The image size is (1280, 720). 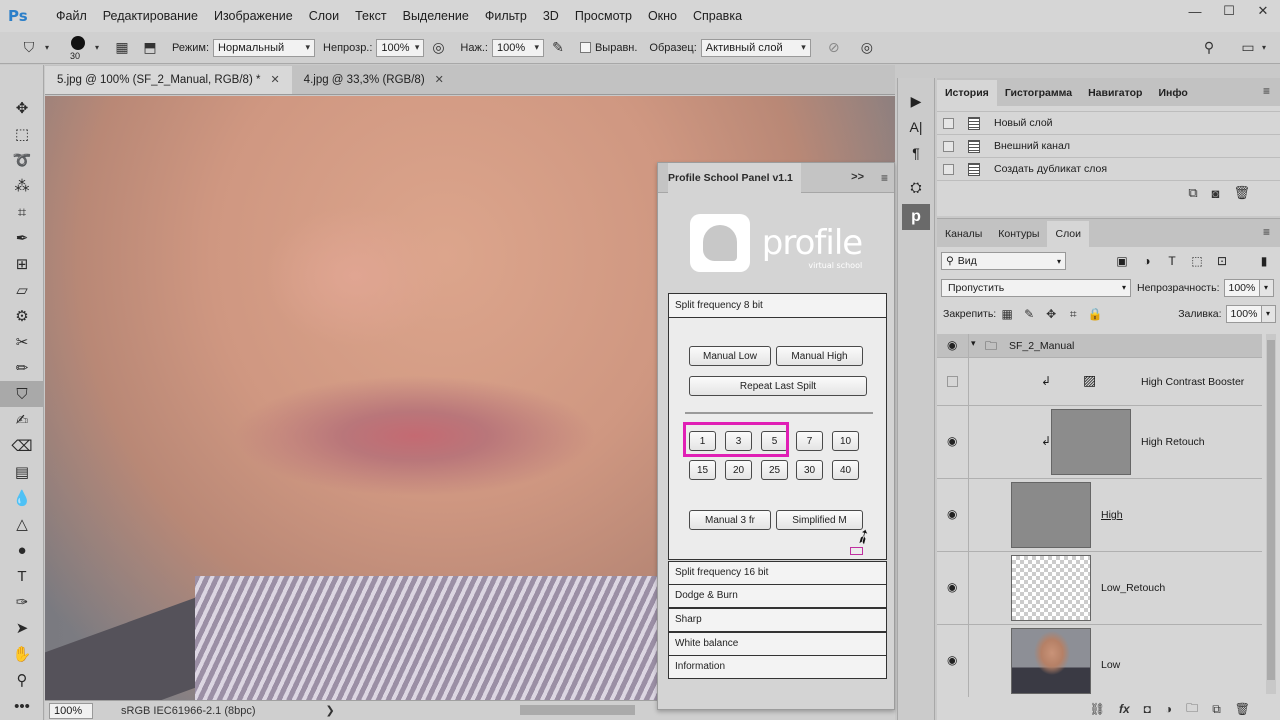 I want to click on menu-3d: 3D, so click(x=551, y=16).